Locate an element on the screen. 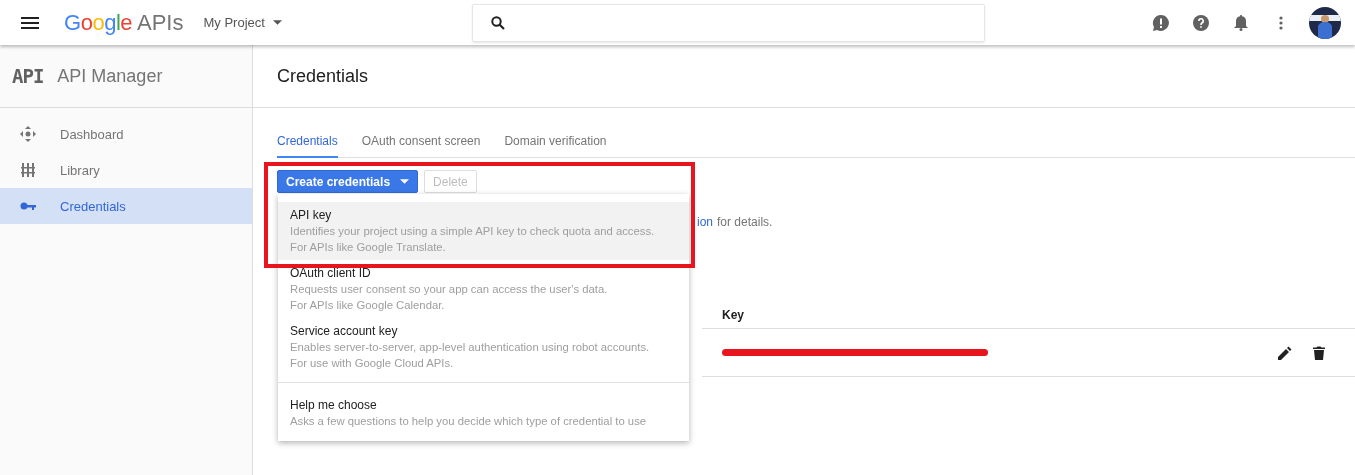  details-link: ion is located at coordinates (705, 222).